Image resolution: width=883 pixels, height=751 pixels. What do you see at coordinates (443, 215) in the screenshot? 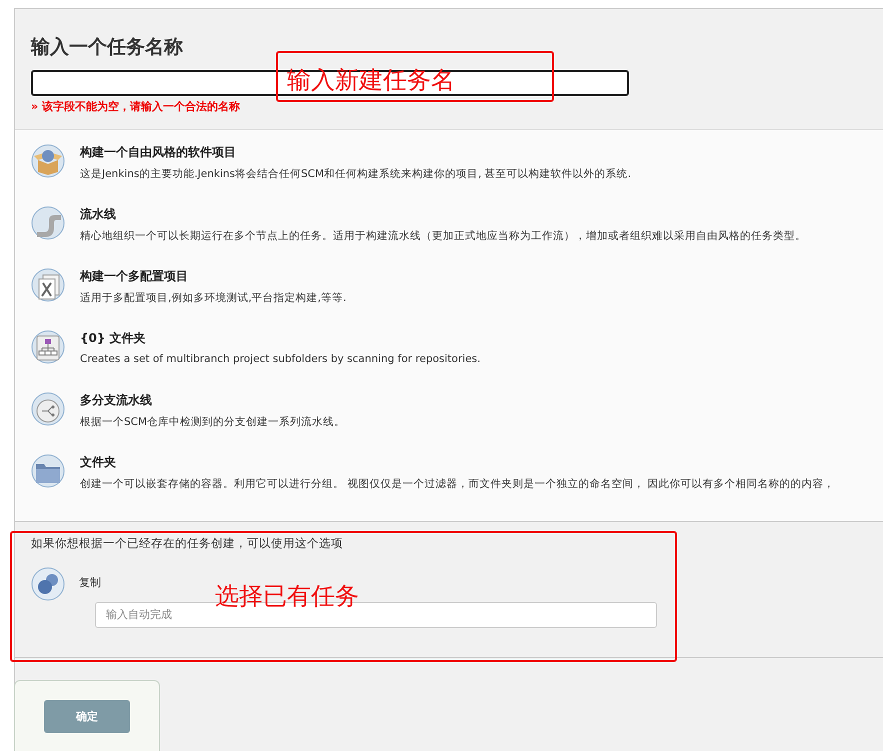
I see `job-type-label: 流水线` at bounding box center [443, 215].